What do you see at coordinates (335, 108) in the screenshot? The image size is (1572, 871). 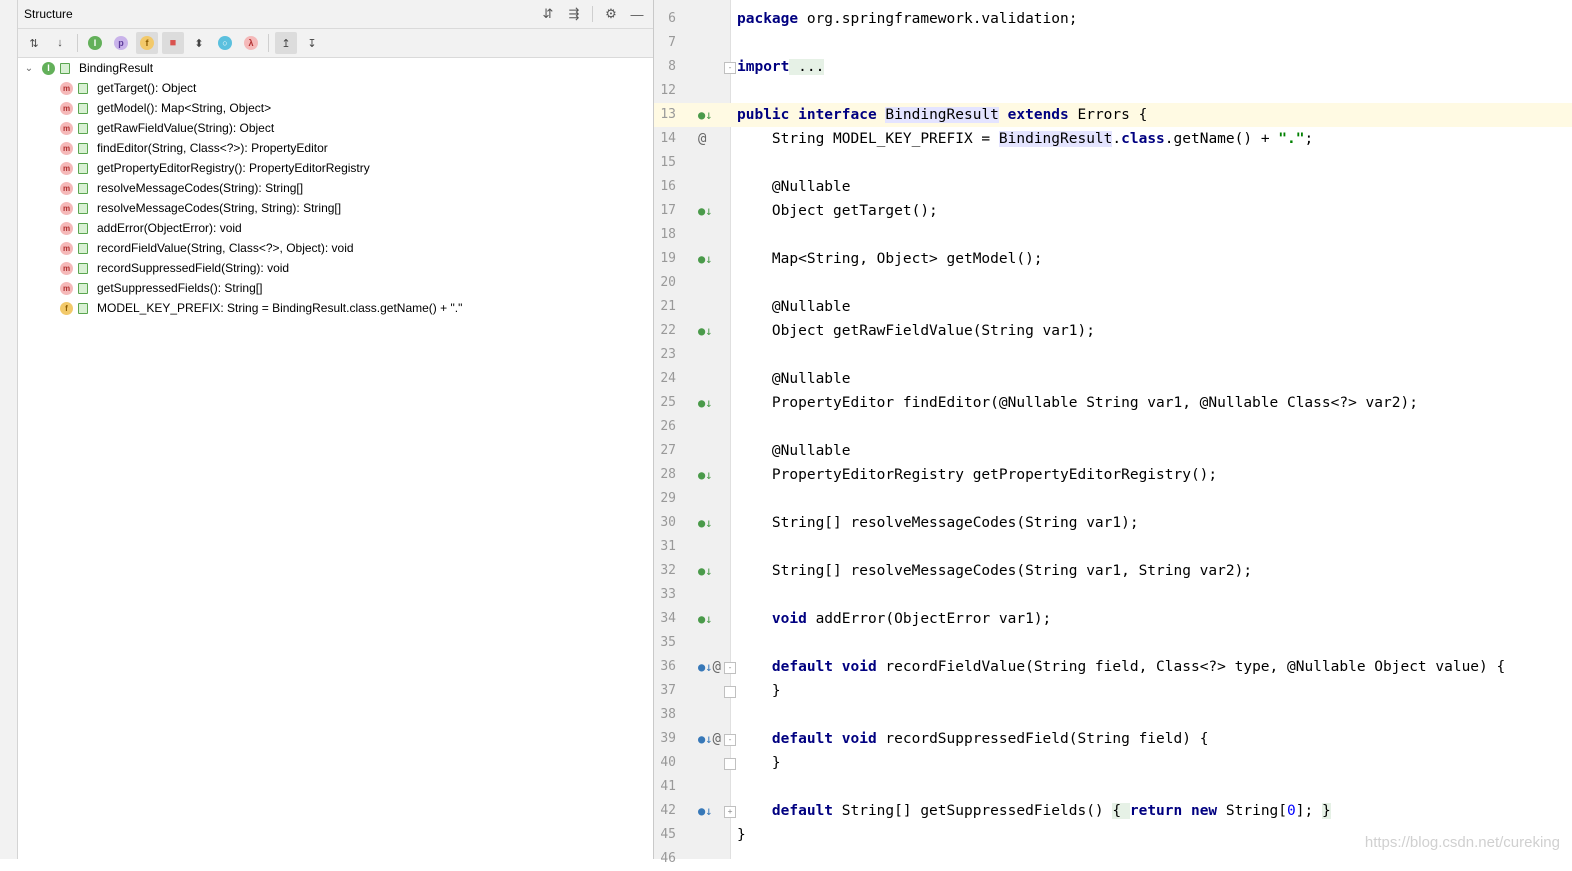 I see `tree-member-row: m getModel(): Map<String, Object>` at bounding box center [335, 108].